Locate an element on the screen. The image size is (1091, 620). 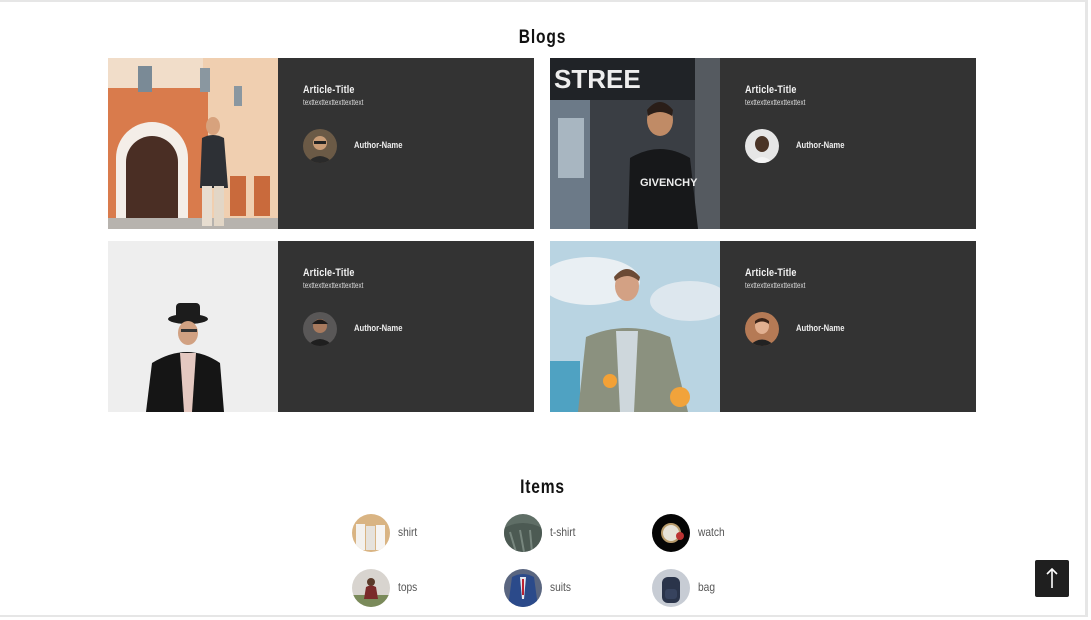
tops-thumb-icon is located at coordinates (371, 588).